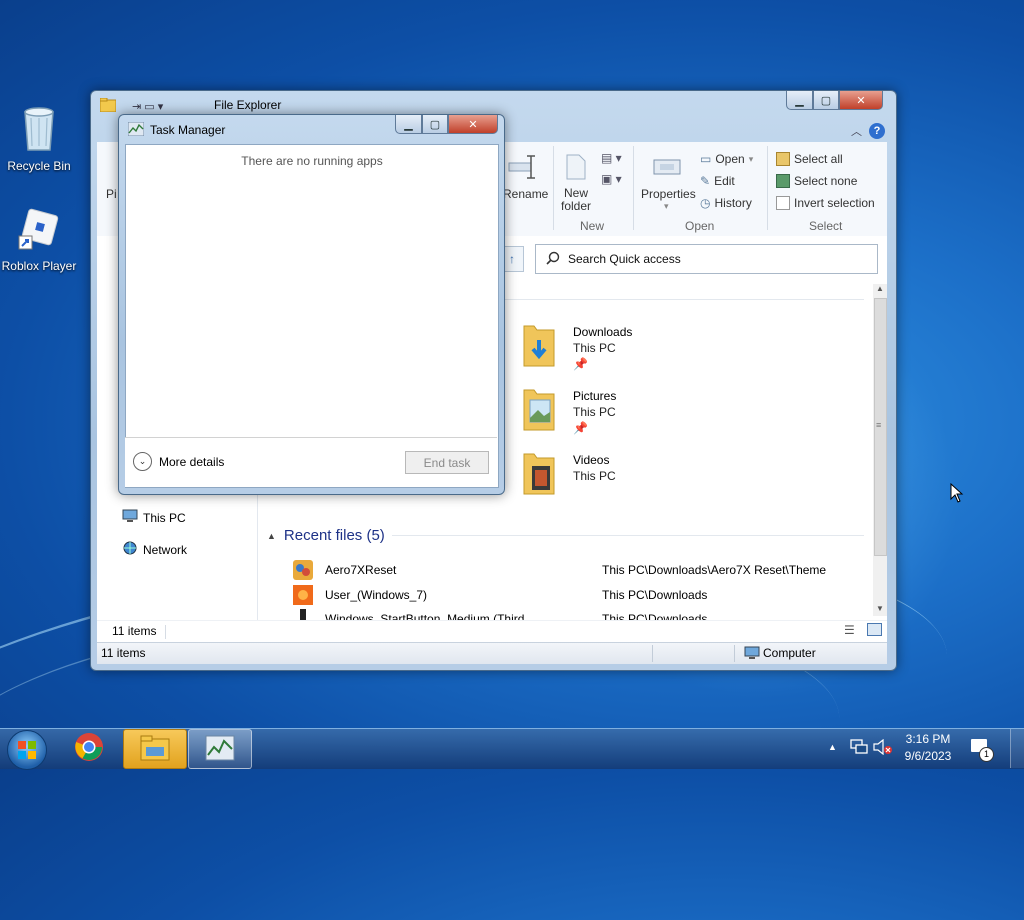 The height and width of the screenshot is (920, 1024). I want to click on roblox-icon, so click(39, 230).